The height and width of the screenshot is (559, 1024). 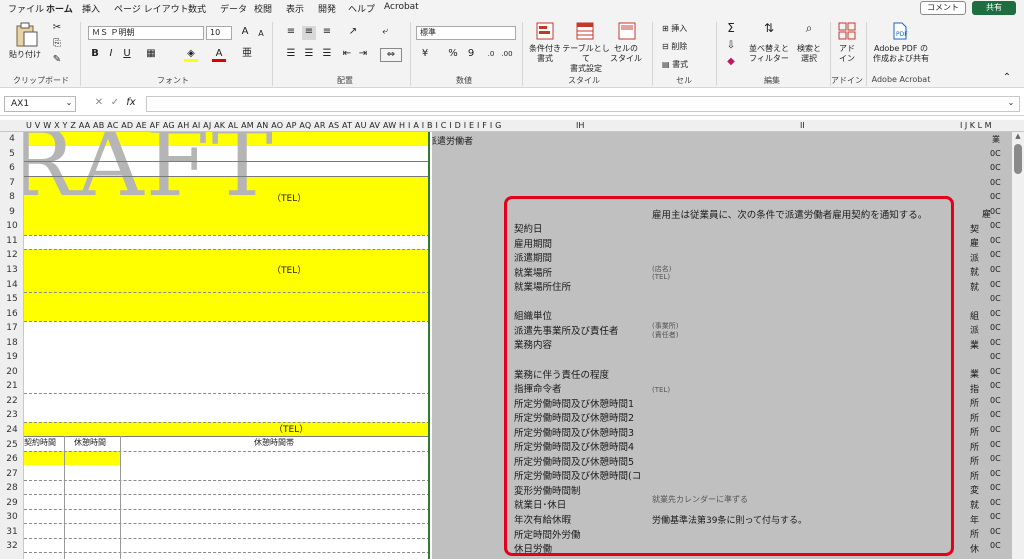 I want to click on align-center-icon: ☰, so click(x=309, y=55).